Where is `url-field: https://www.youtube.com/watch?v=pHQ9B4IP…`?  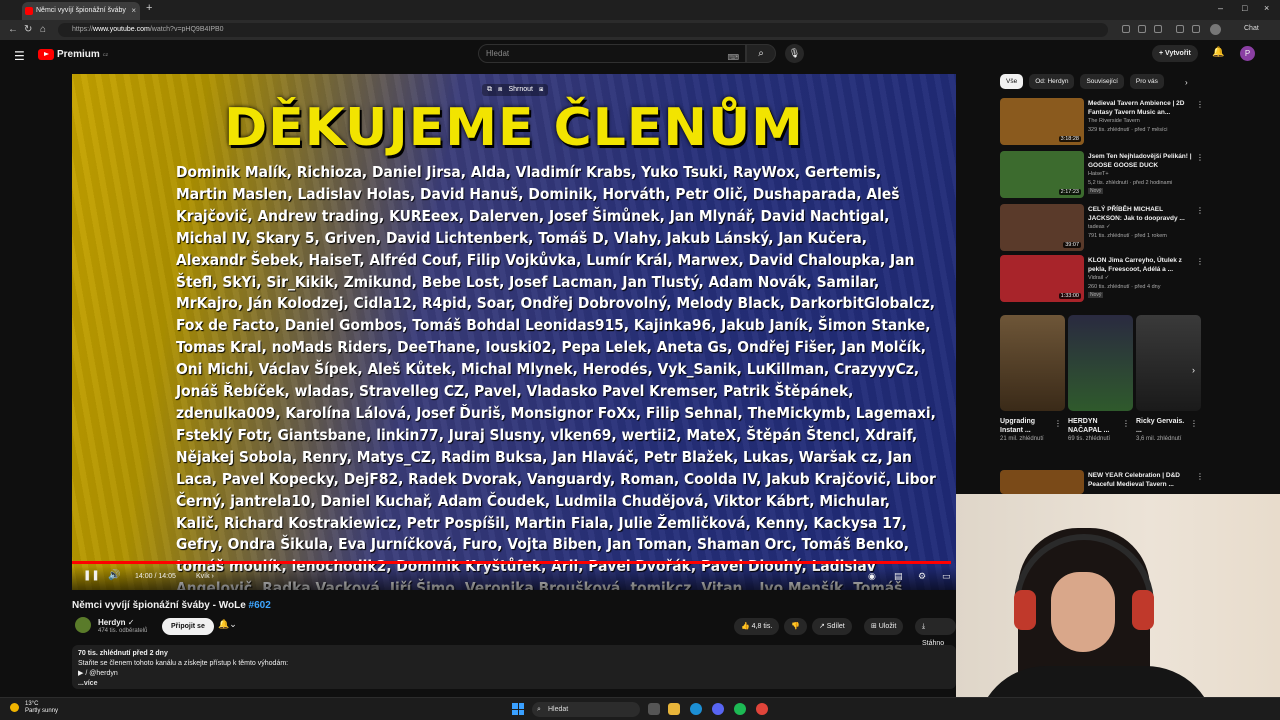 url-field: https://www.youtube.com/watch?v=pHQ9B4IP… is located at coordinates (583, 30).